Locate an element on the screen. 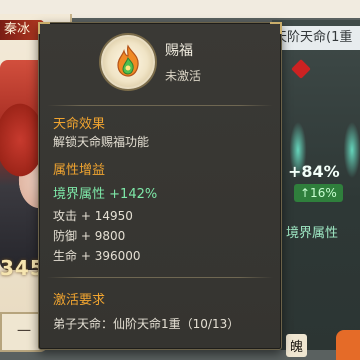  destiny-stat-value: +84% is located at coordinates (314, 171).